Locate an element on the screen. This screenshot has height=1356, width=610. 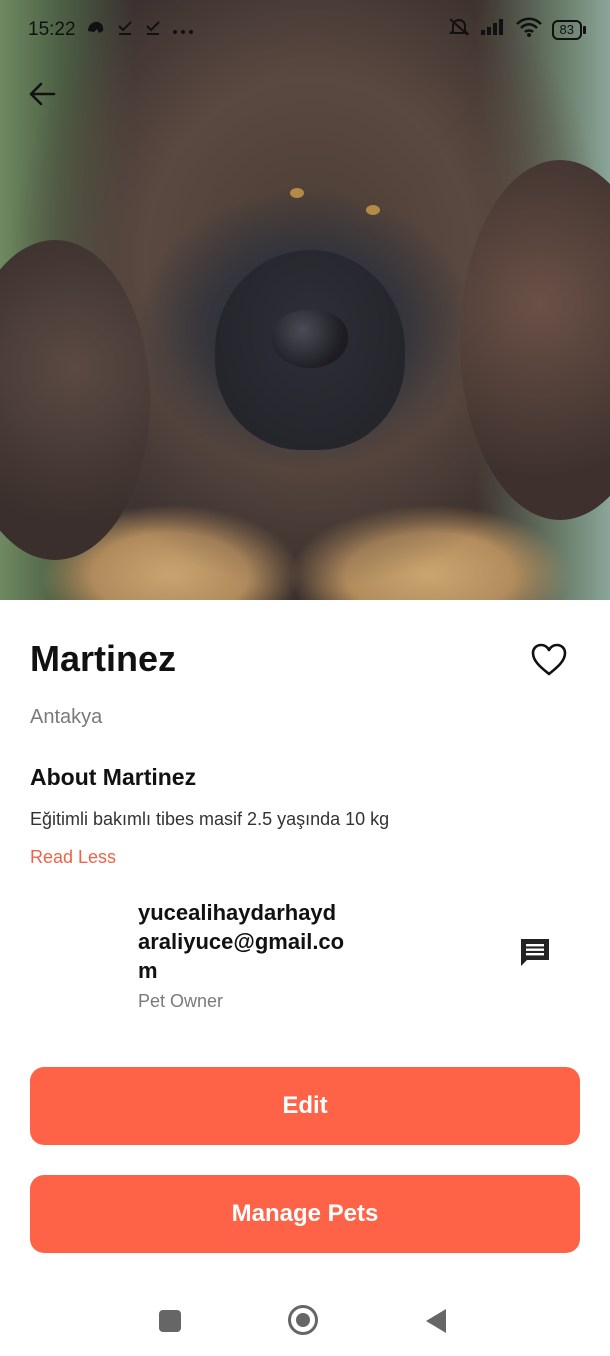
download-done-icon is located at coordinates (125, 30).